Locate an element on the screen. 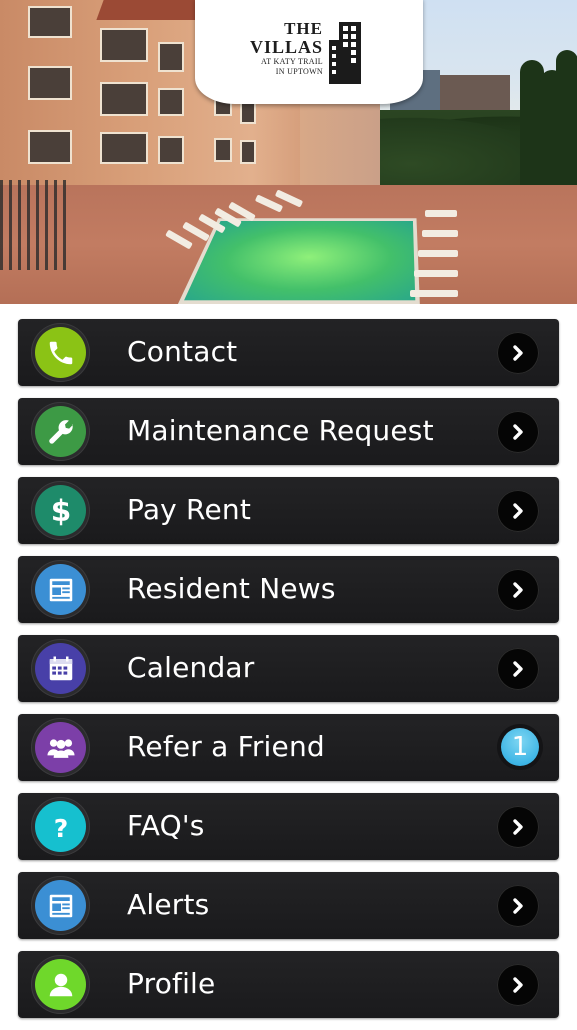  menu-item-pay-rent: $ Pay Rent is located at coordinates (288, 510).